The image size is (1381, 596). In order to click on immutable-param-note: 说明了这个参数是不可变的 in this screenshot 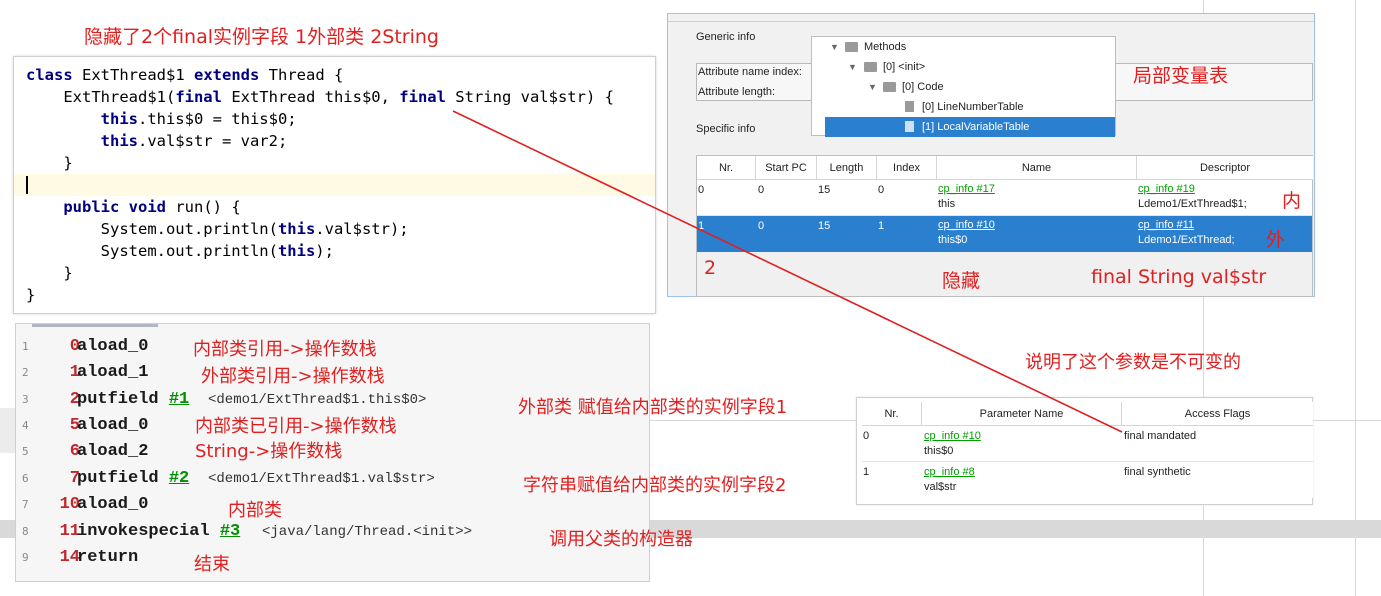, I will do `click(1133, 362)`.